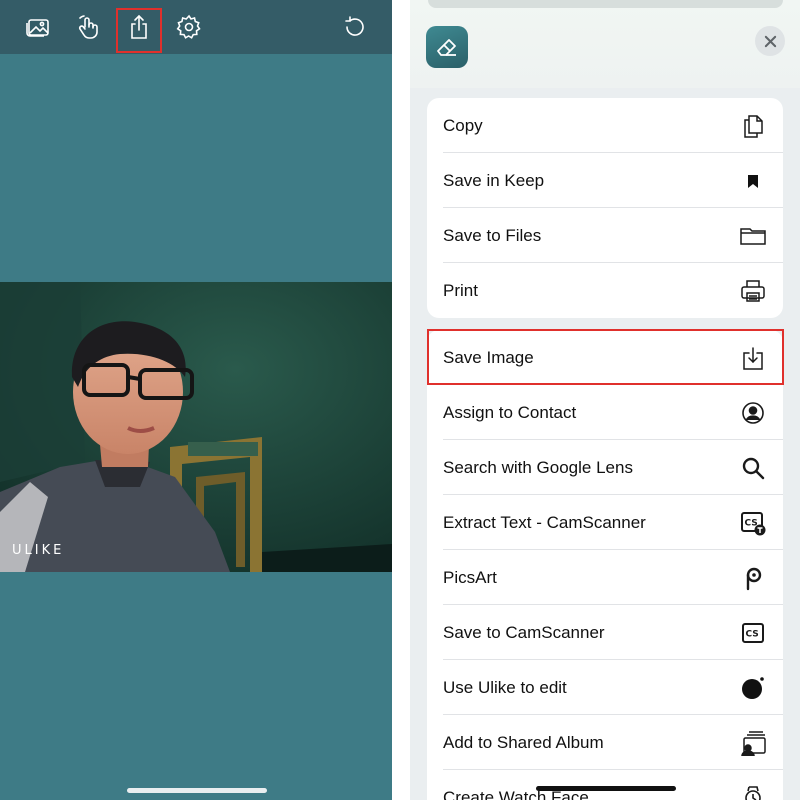  Describe the element at coordinates (189, 27) in the screenshot. I see `gear-icon` at that location.